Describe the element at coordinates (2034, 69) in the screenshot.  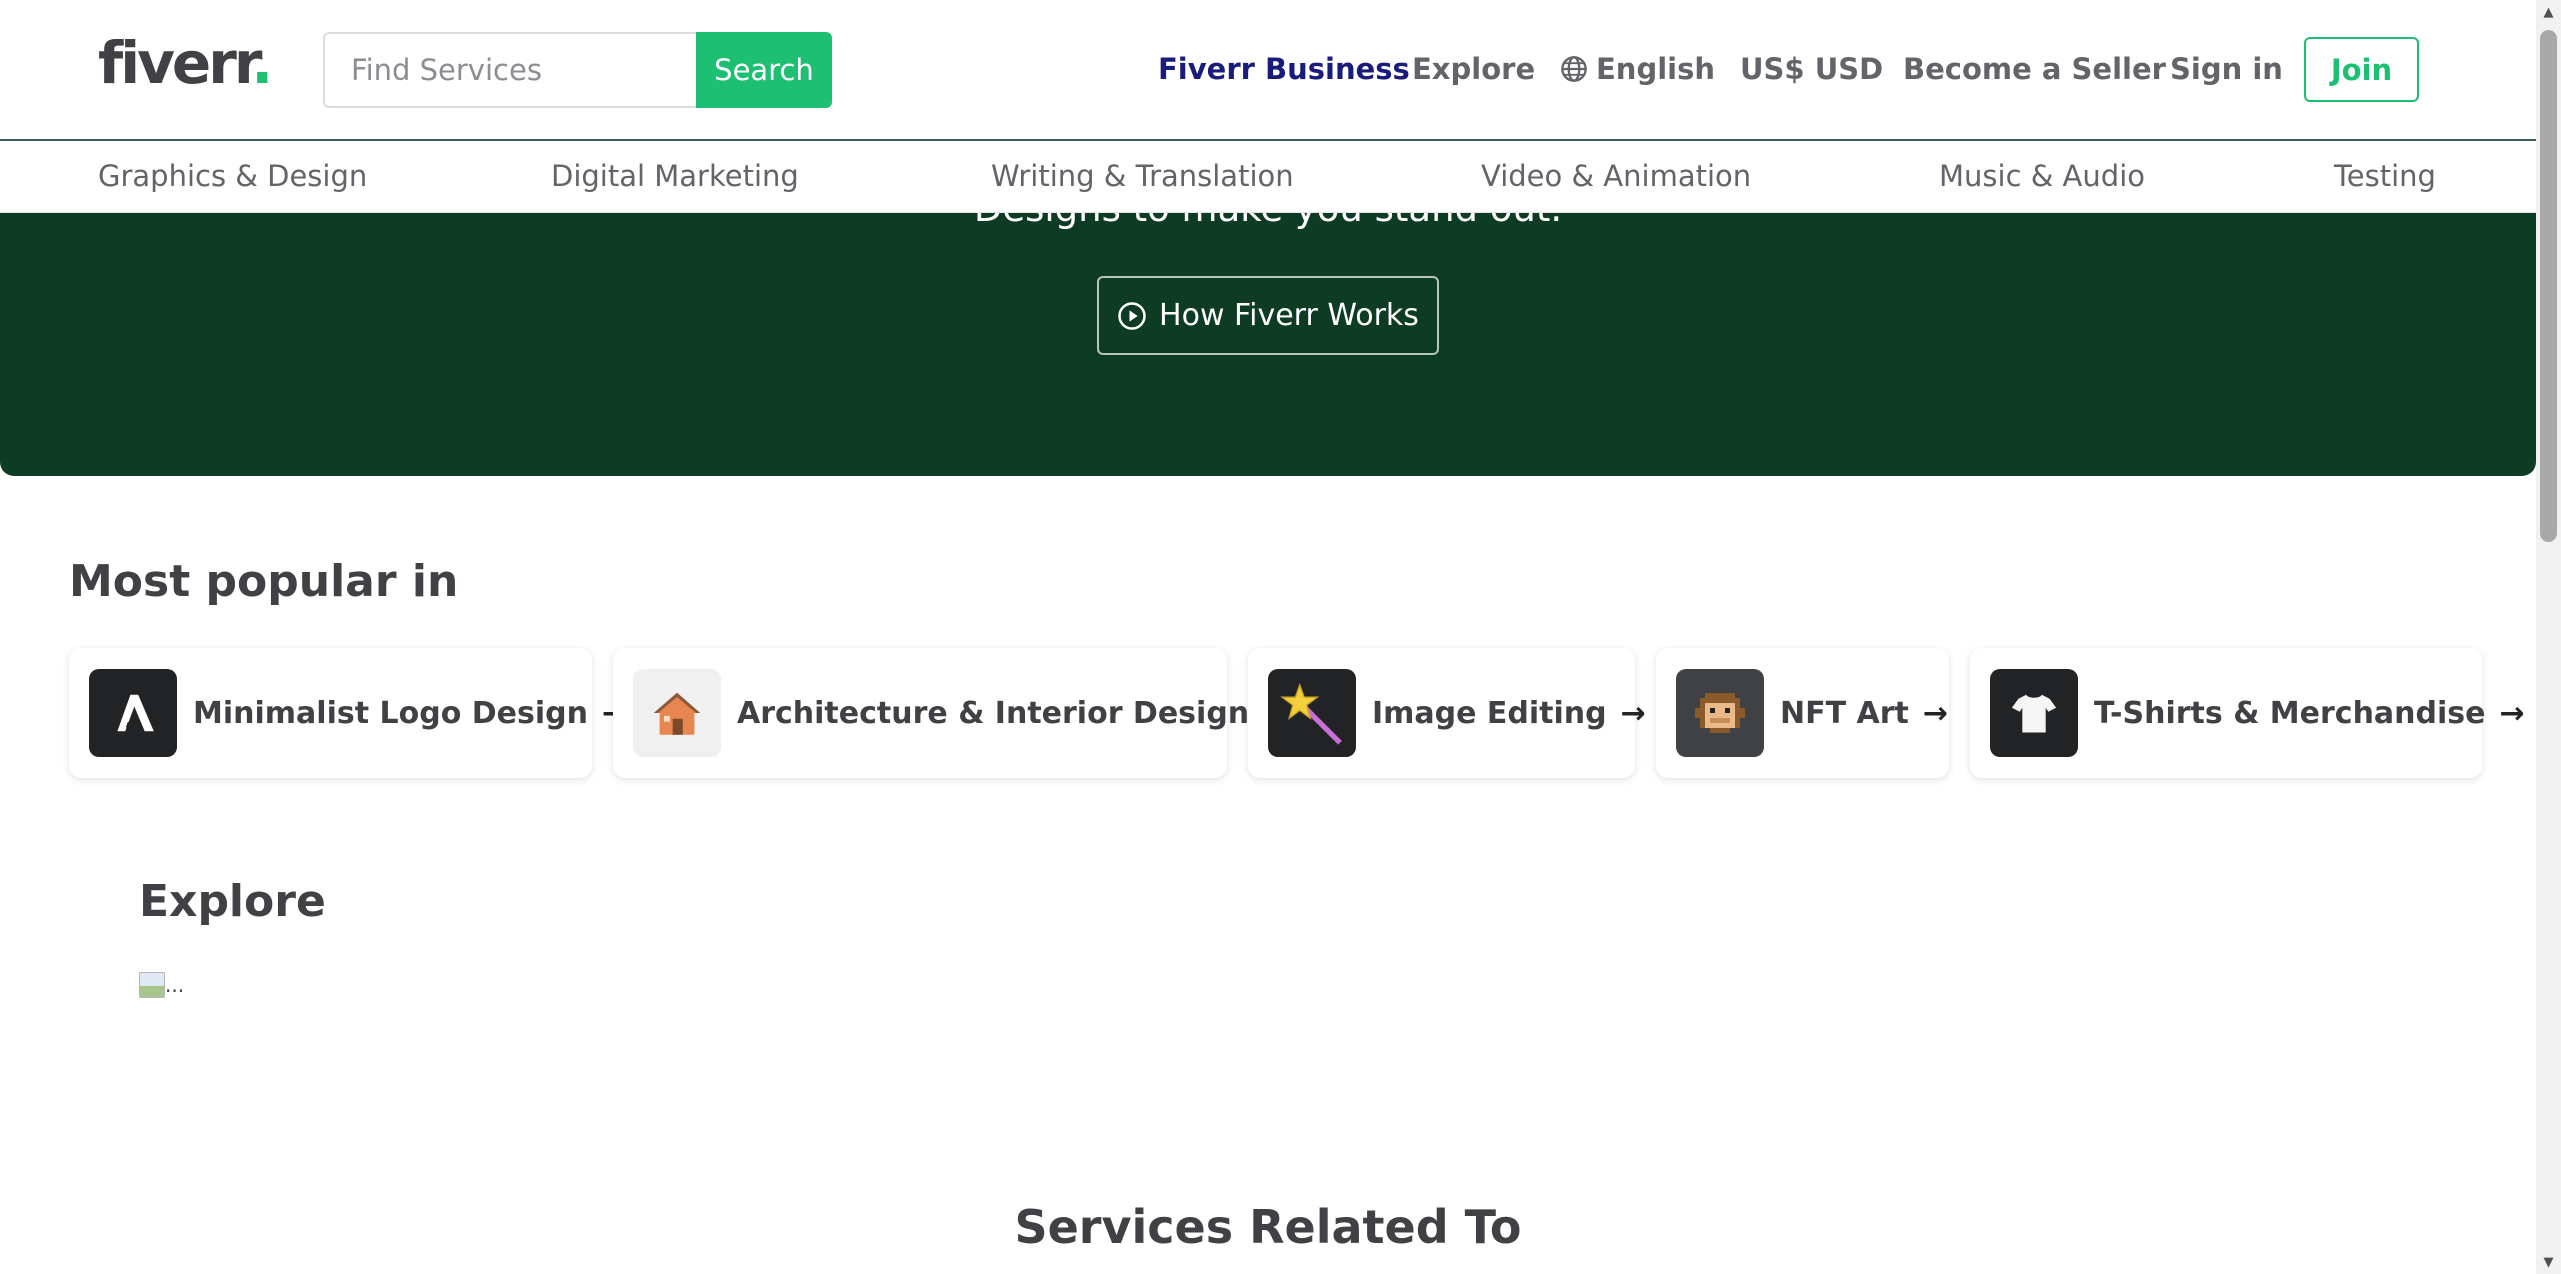
I see `nav-become-seller: Become a Seller` at that location.